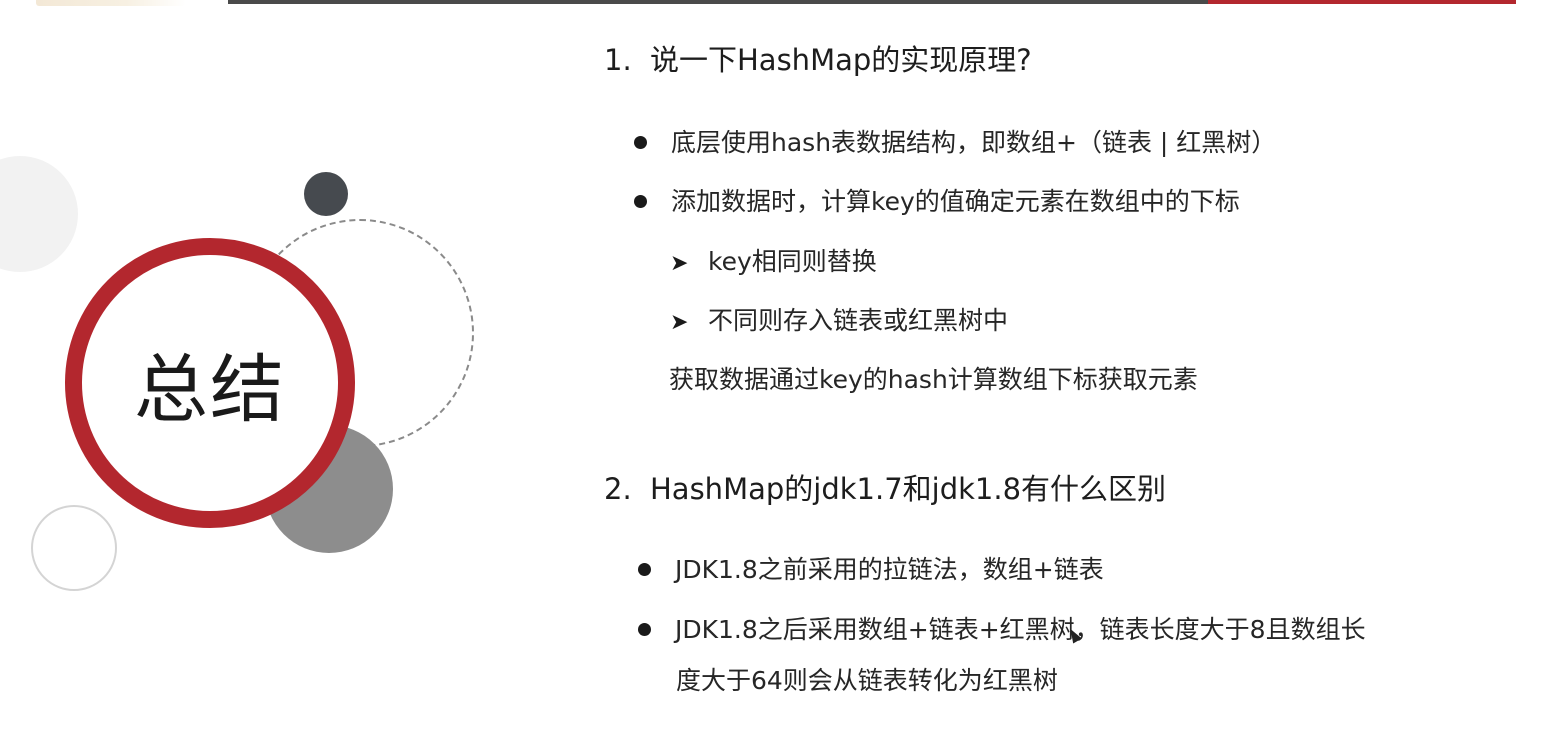  What do you see at coordinates (871, 569) in the screenshot?
I see `q2-bullet-1: JDK1.8之前采用的拉链法，数组+链表` at bounding box center [871, 569].